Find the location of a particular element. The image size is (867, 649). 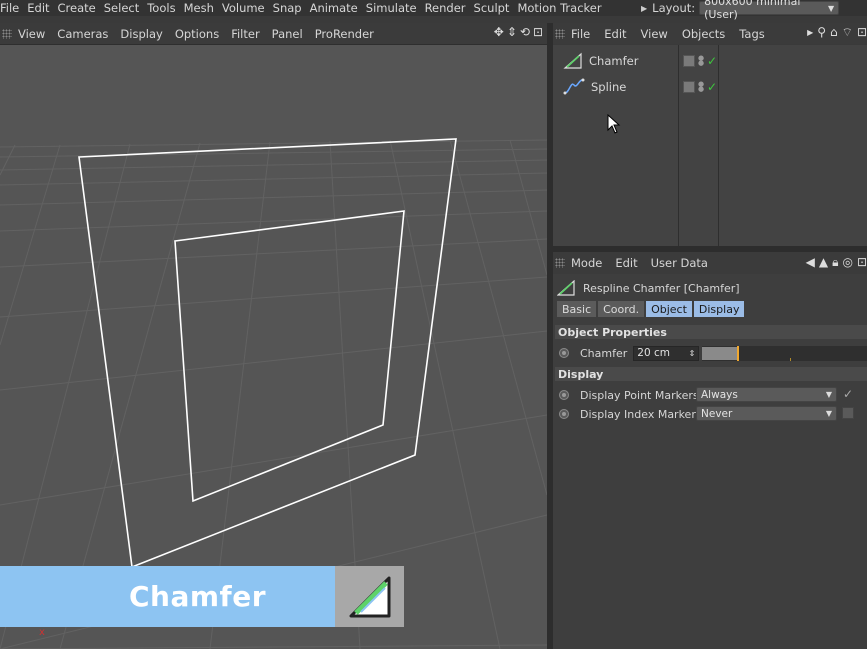

menu-create: Create is located at coordinates (81, 8).